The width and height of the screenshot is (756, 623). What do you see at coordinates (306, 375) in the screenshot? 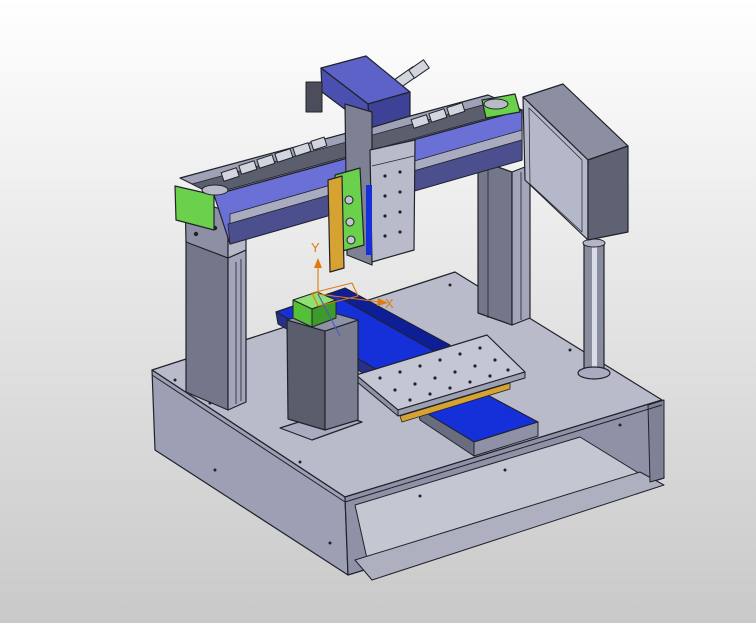
I see `pedestal-front` at bounding box center [306, 375].